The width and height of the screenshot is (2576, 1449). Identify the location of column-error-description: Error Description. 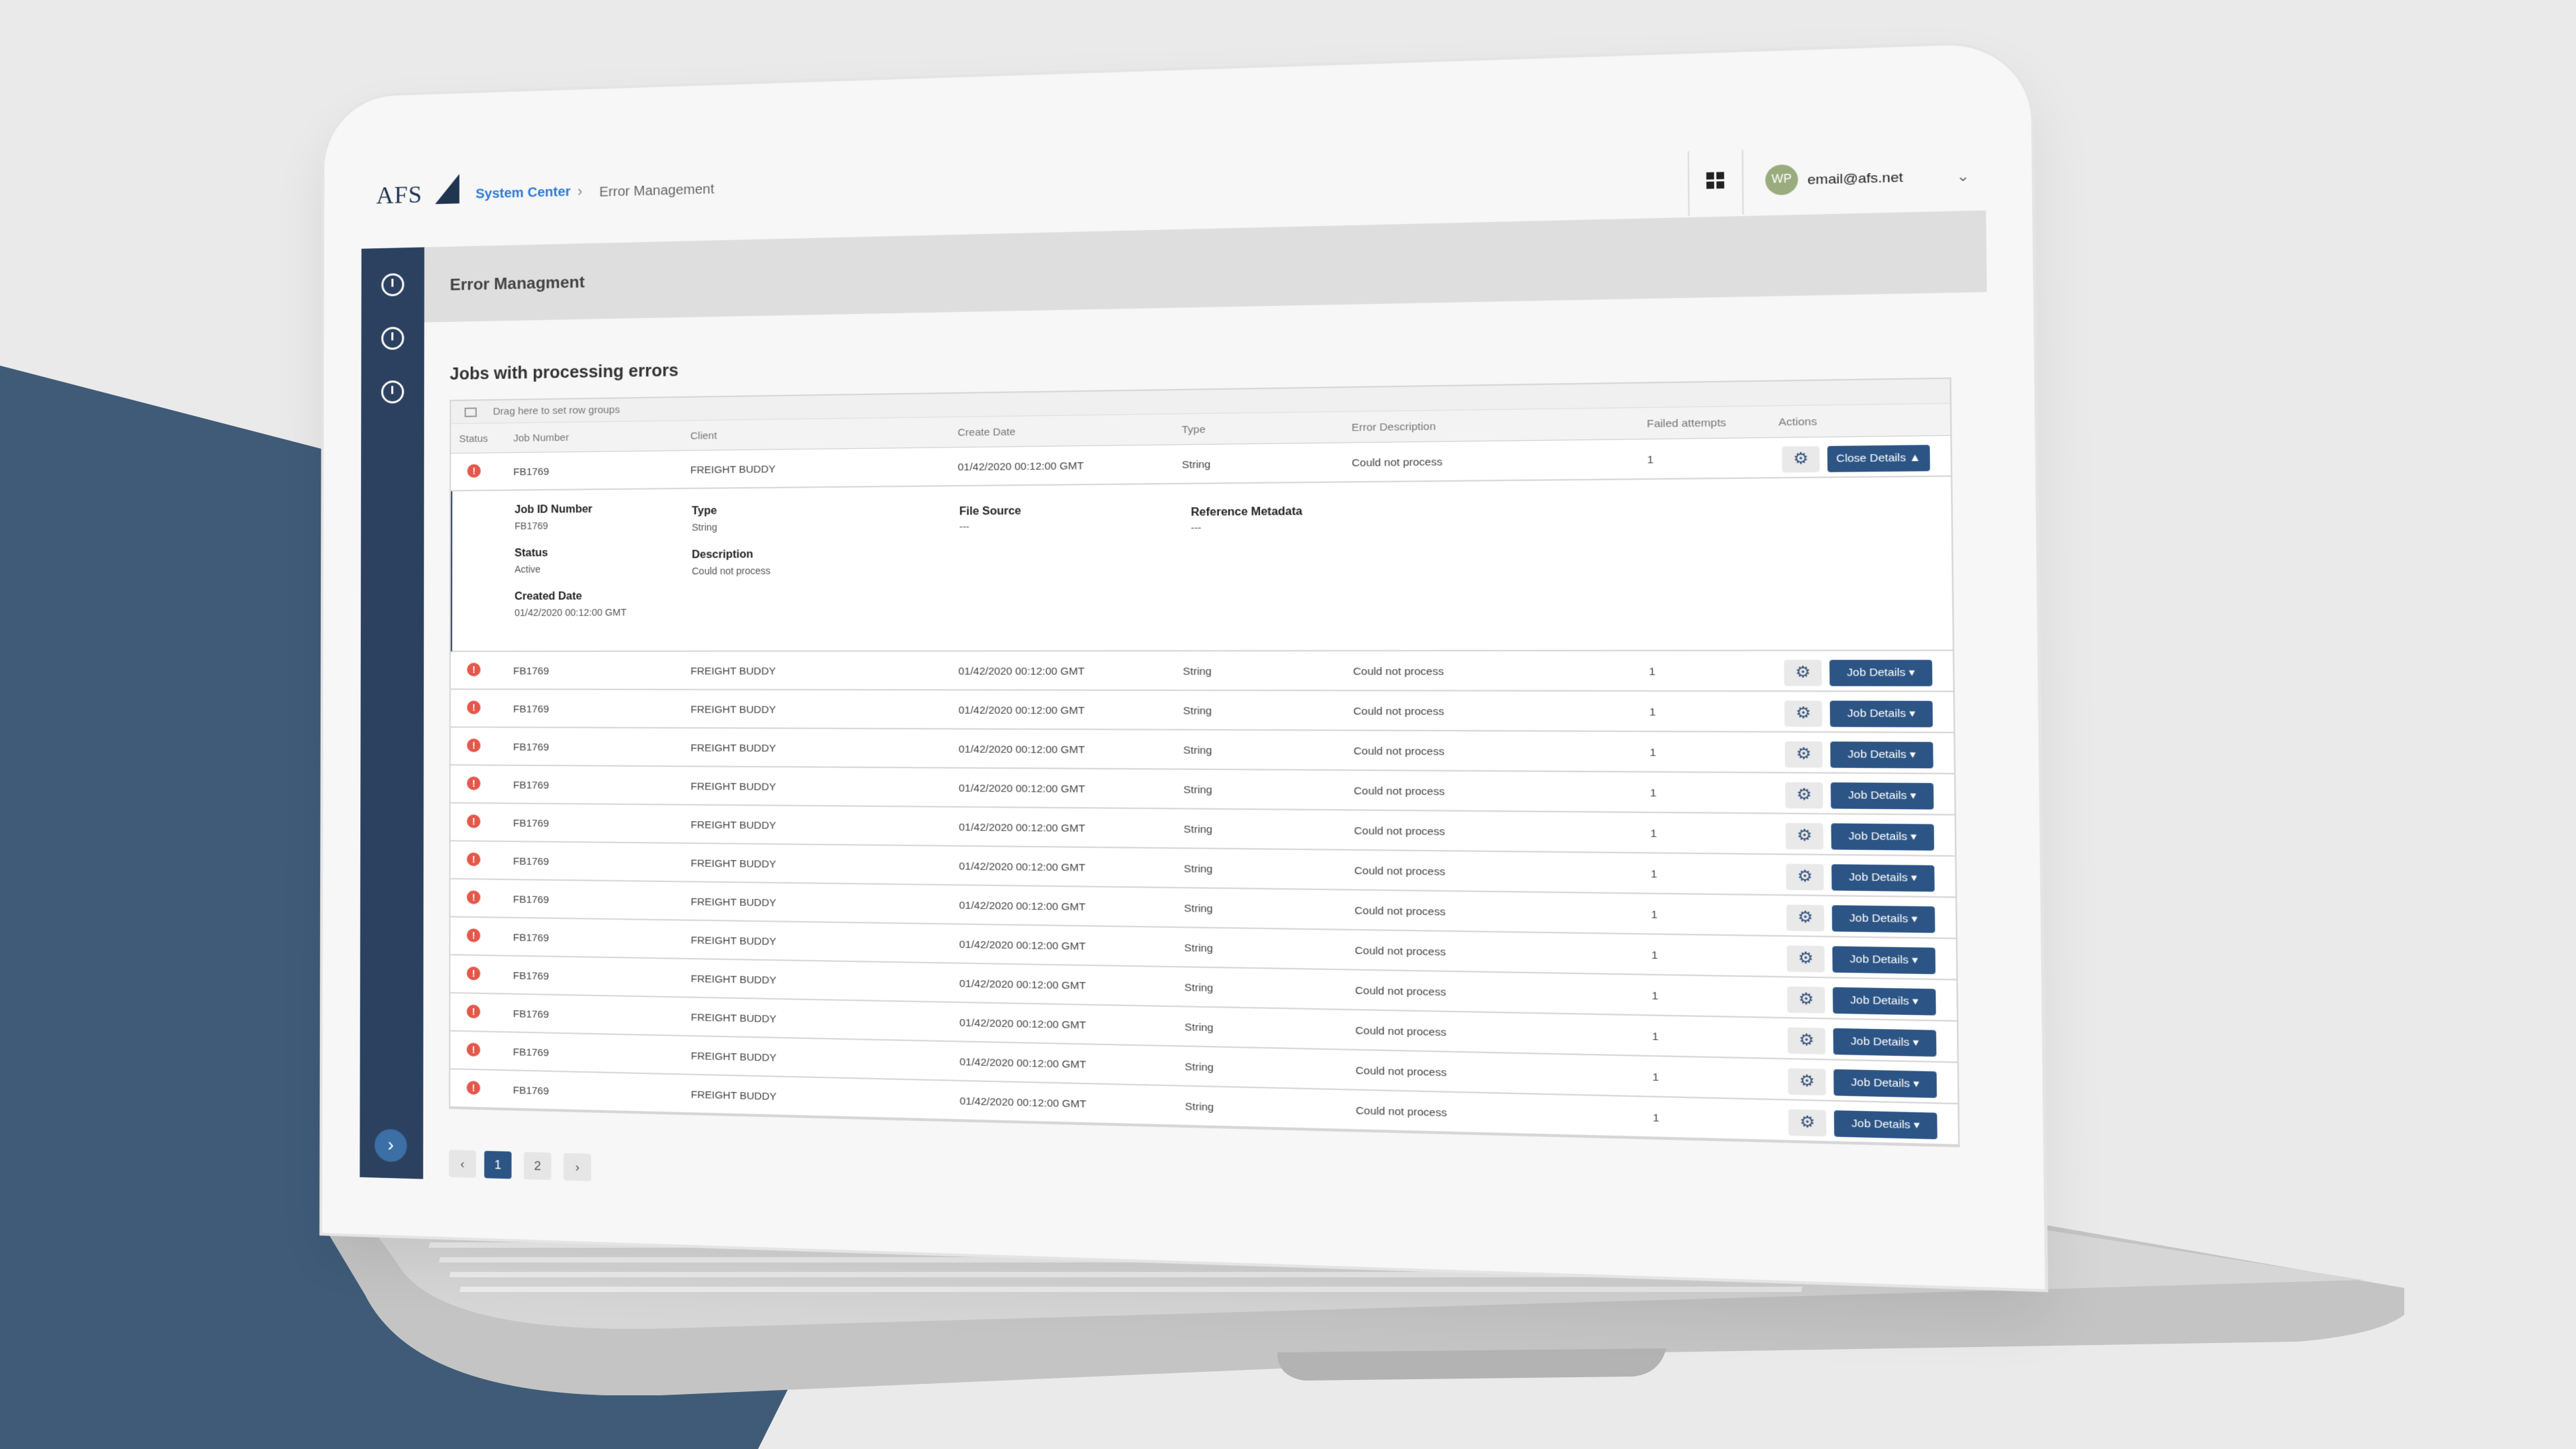
(1394, 427).